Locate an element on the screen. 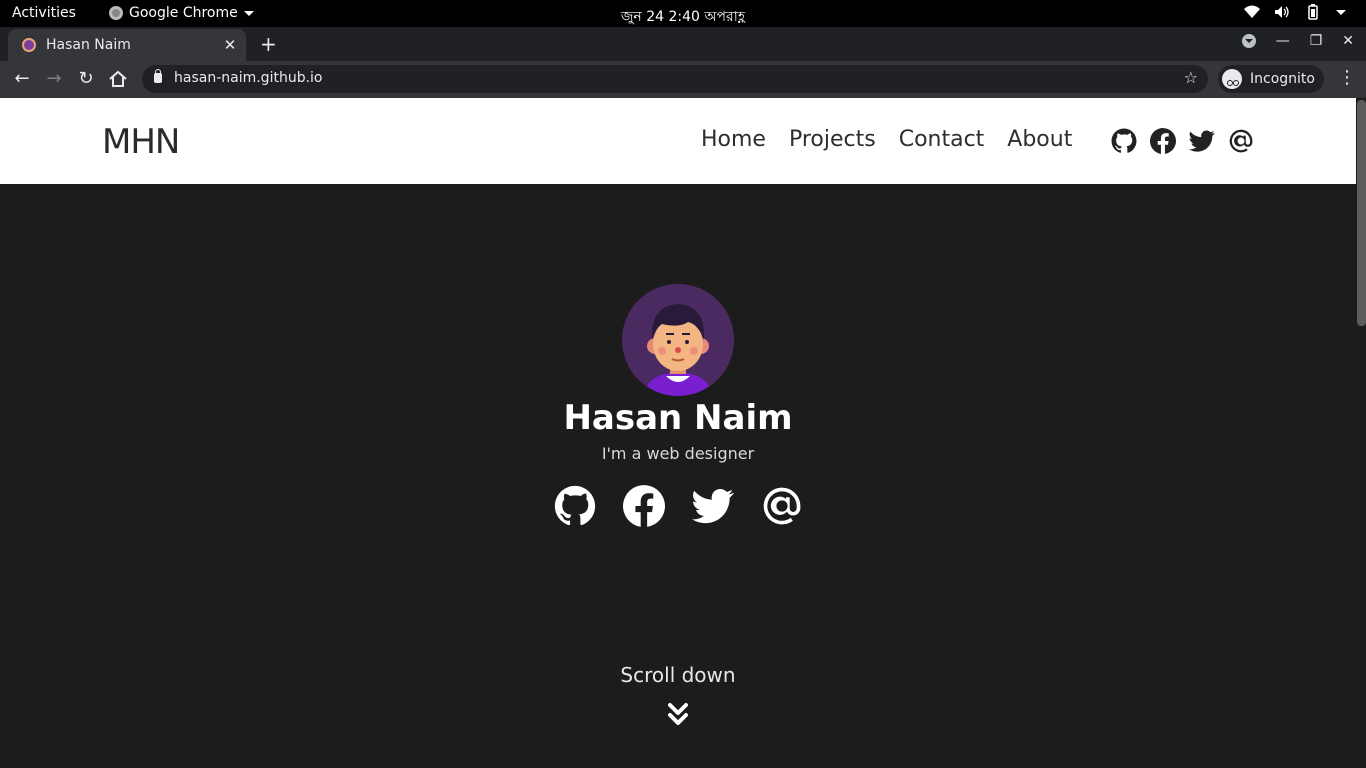  lock-icon is located at coordinates (158, 76).